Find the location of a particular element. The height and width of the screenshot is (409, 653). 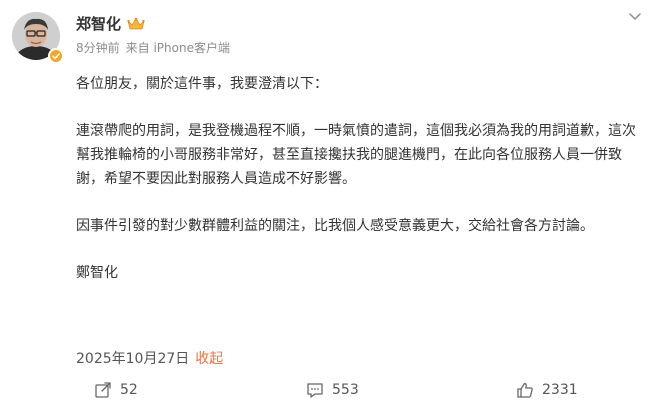

post-time: 8分钟前 is located at coordinates (98, 47).